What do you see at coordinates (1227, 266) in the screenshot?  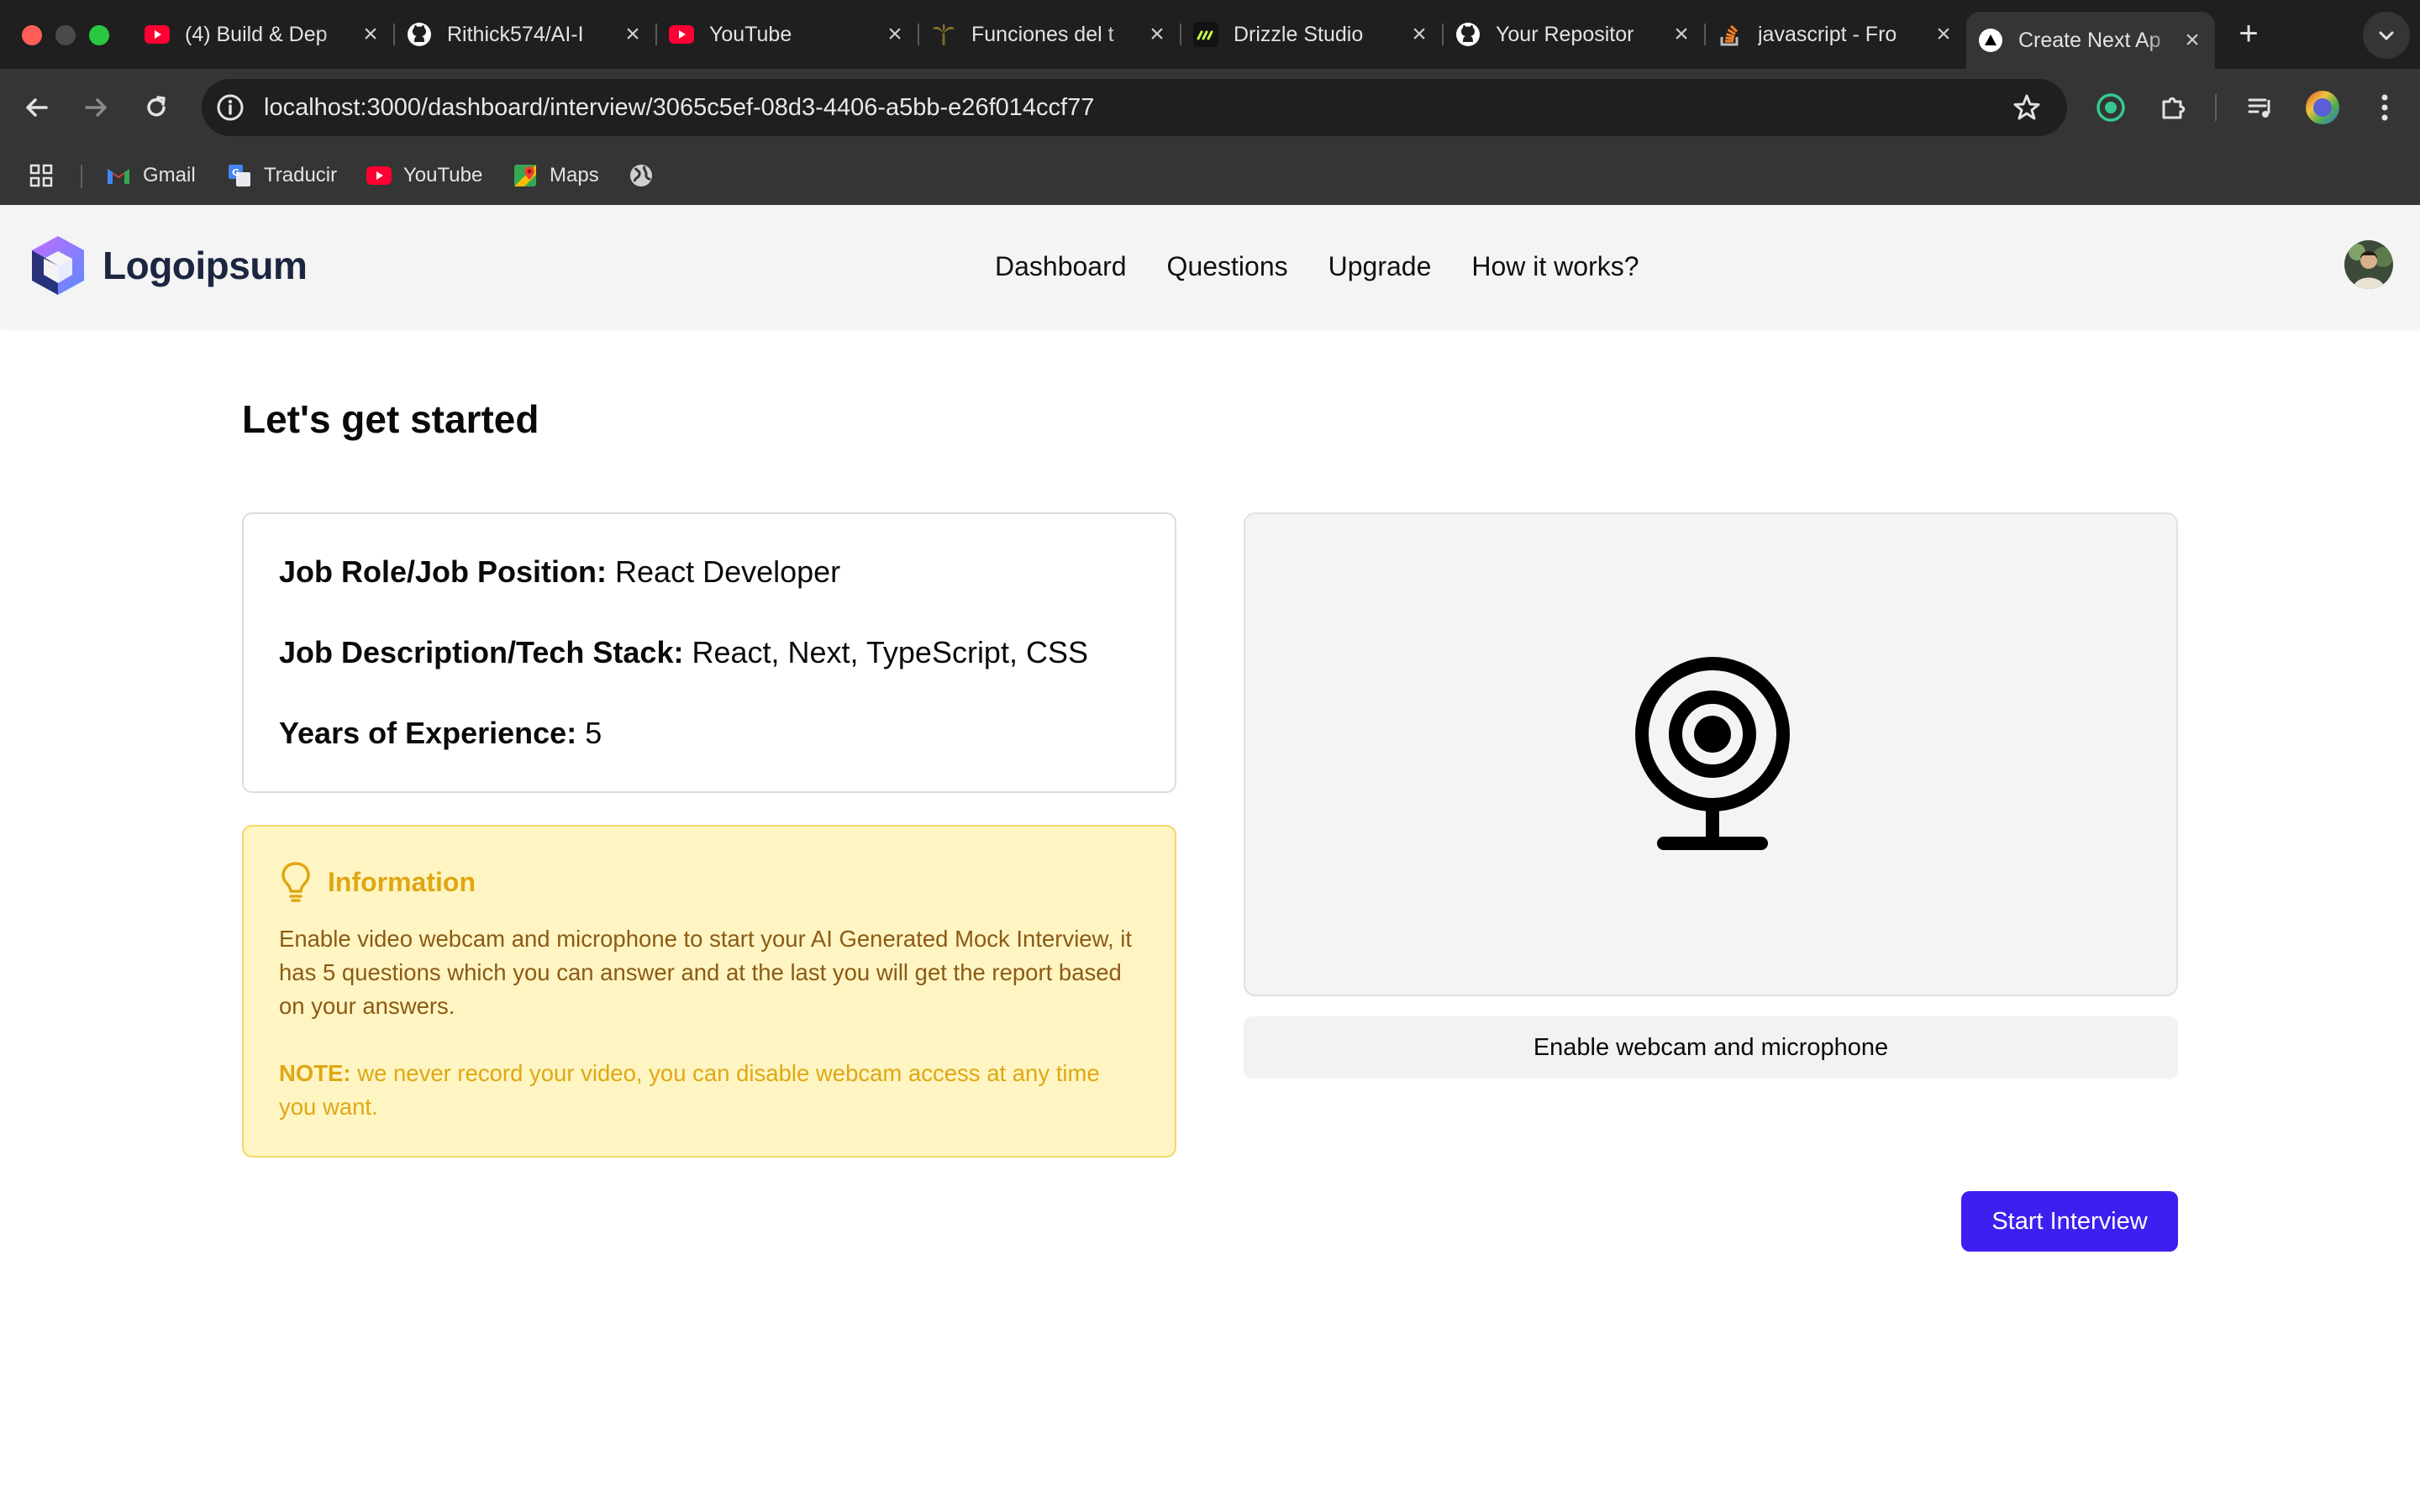 I see `nav-questions: Questions` at bounding box center [1227, 266].